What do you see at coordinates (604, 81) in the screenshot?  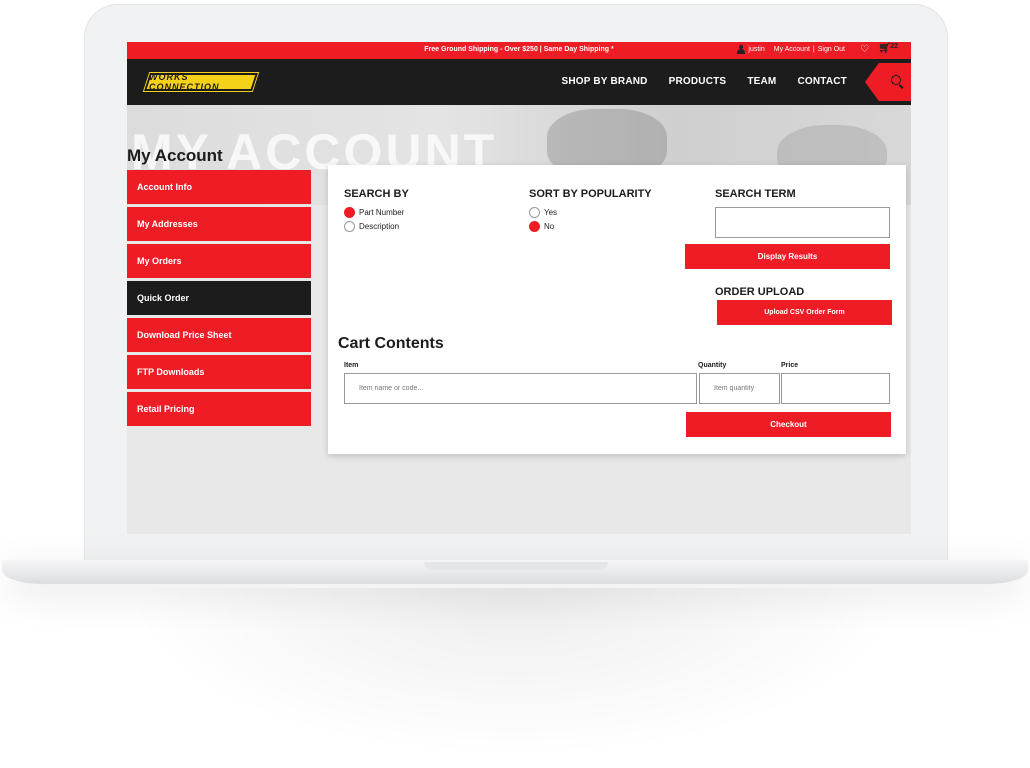 I see `nav-shop-by-brand: SHOP BY BRAND` at bounding box center [604, 81].